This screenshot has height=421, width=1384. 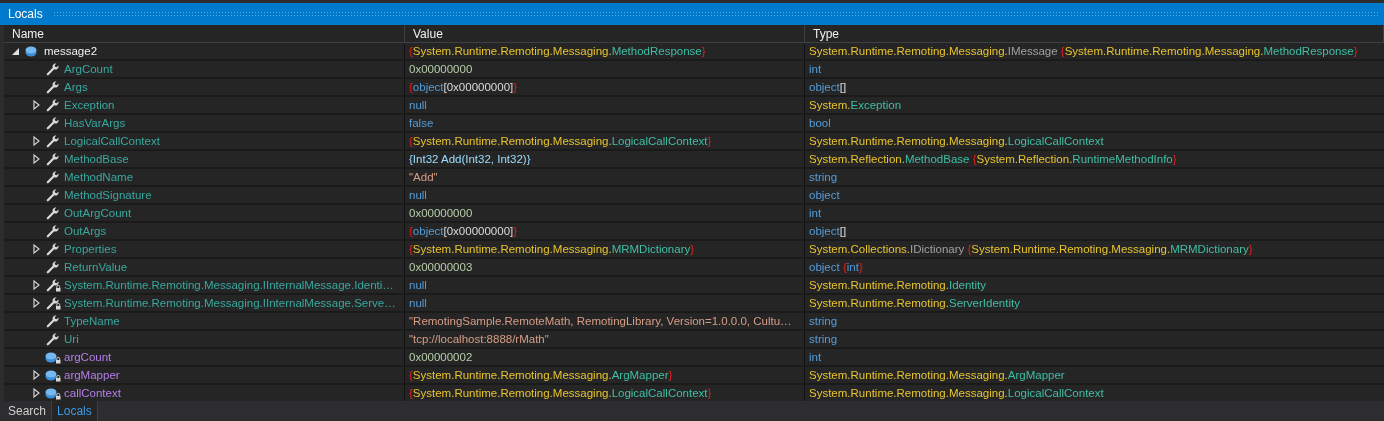 What do you see at coordinates (470, 159) in the screenshot?
I see `variable-value: {Int32 Add(Int32, Int32)}` at bounding box center [470, 159].